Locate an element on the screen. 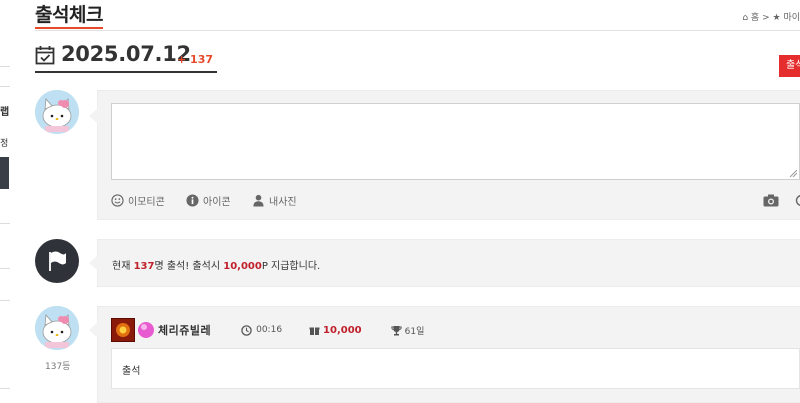 This screenshot has height=403, width=800. notice-middle: 명 출석! 출석시 is located at coordinates (187, 266).